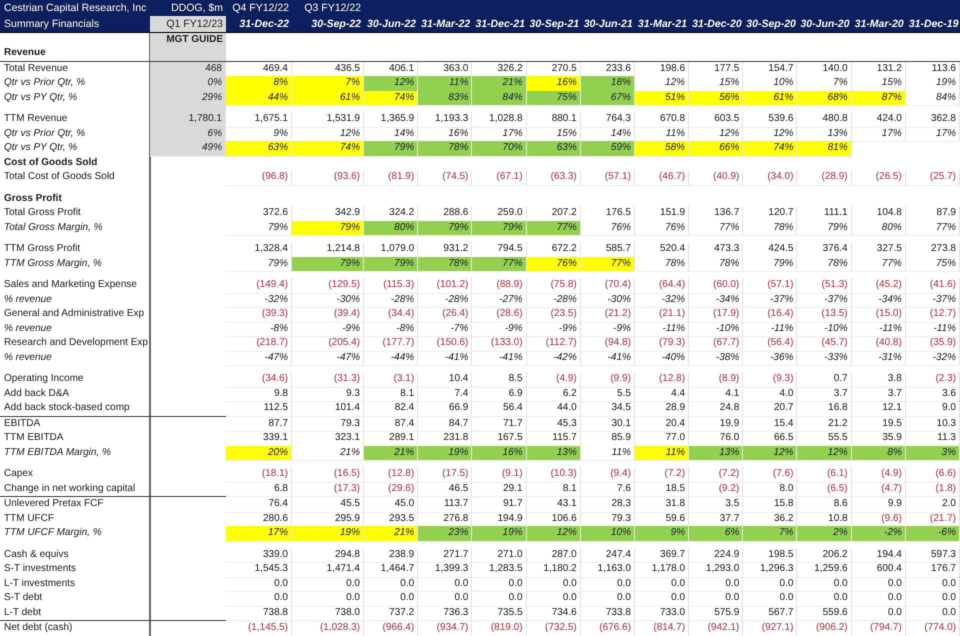 Image resolution: width=960 pixels, height=636 pixels. What do you see at coordinates (499, 628) in the screenshot?
I see `table-cell: (819.0)` at bounding box center [499, 628].